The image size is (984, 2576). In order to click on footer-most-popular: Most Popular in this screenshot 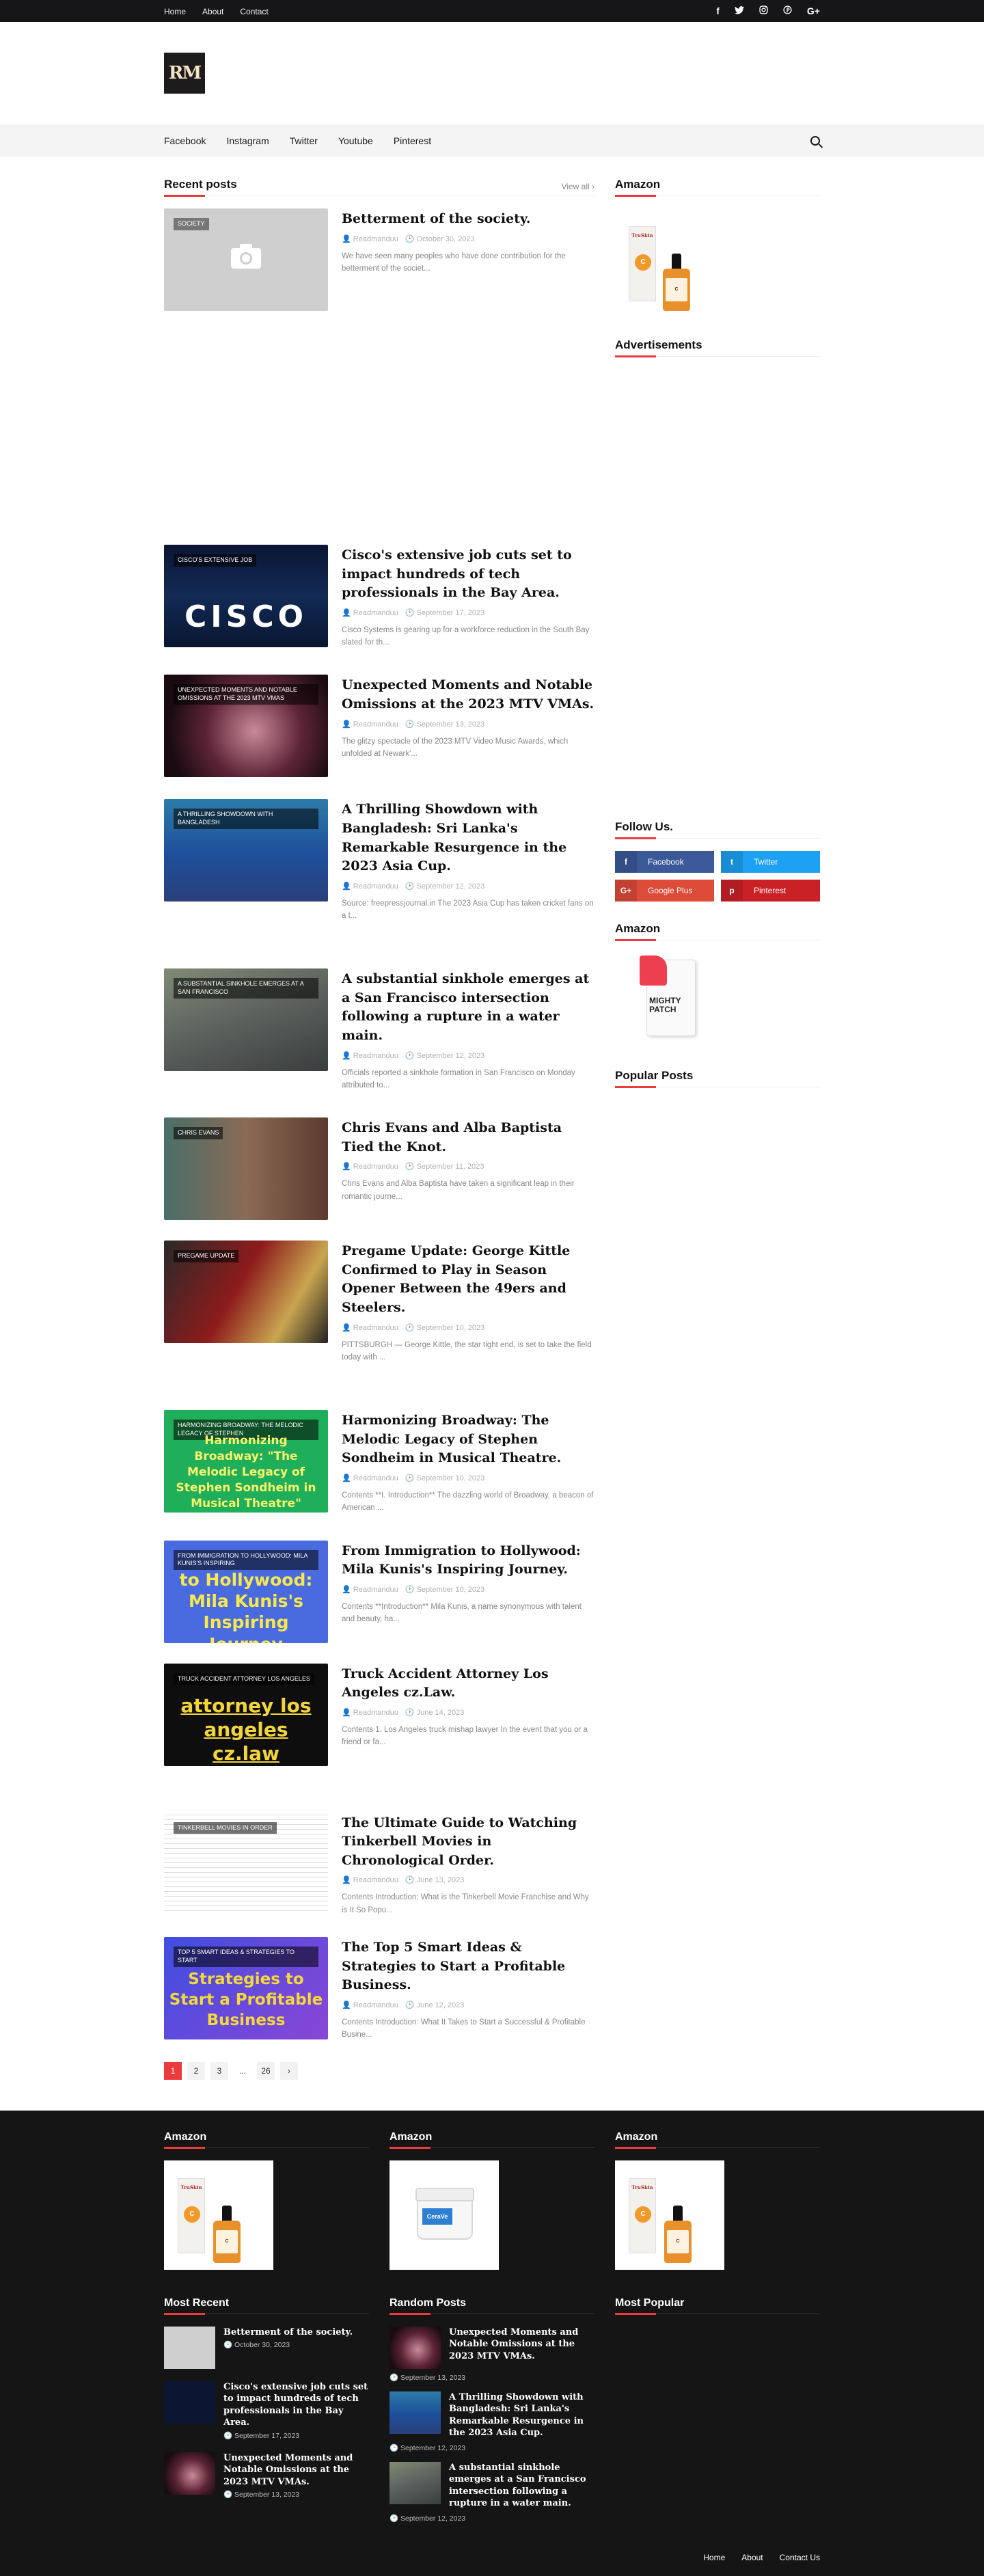, I will do `click(717, 2415)`.